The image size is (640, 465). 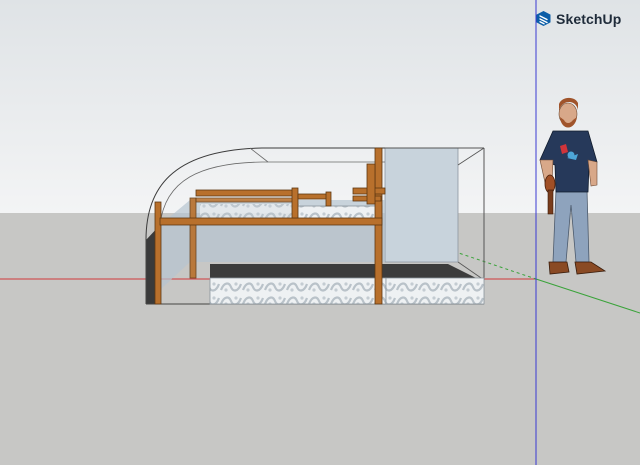 I want to click on back-wall, so click(x=421, y=205).